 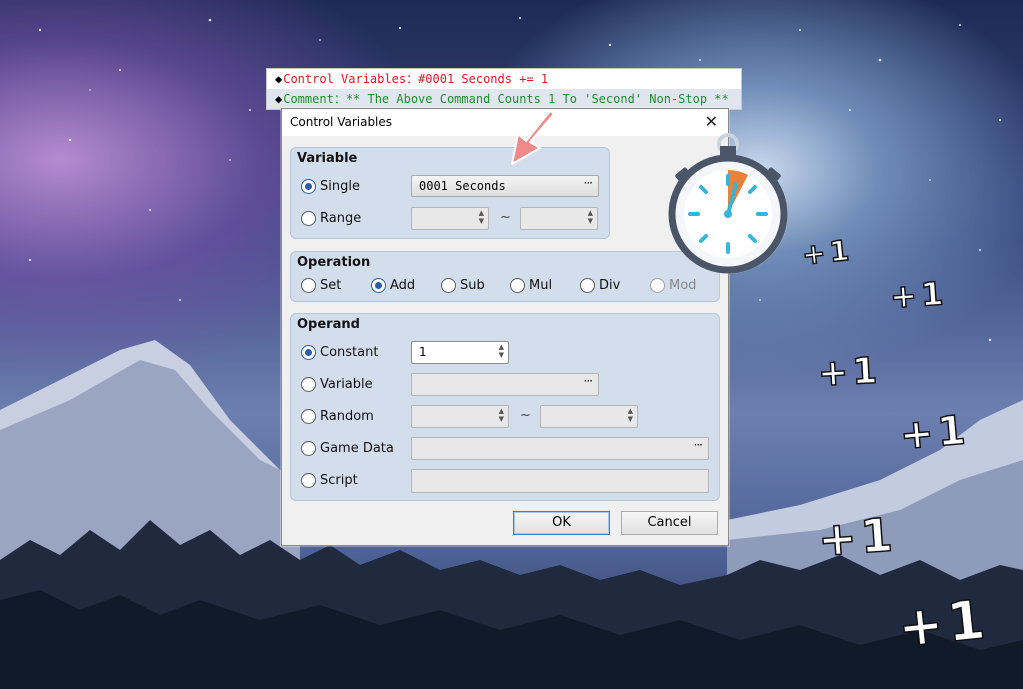 What do you see at coordinates (559, 218) in the screenshot?
I see `range-end-spinner: ▲ ▼` at bounding box center [559, 218].